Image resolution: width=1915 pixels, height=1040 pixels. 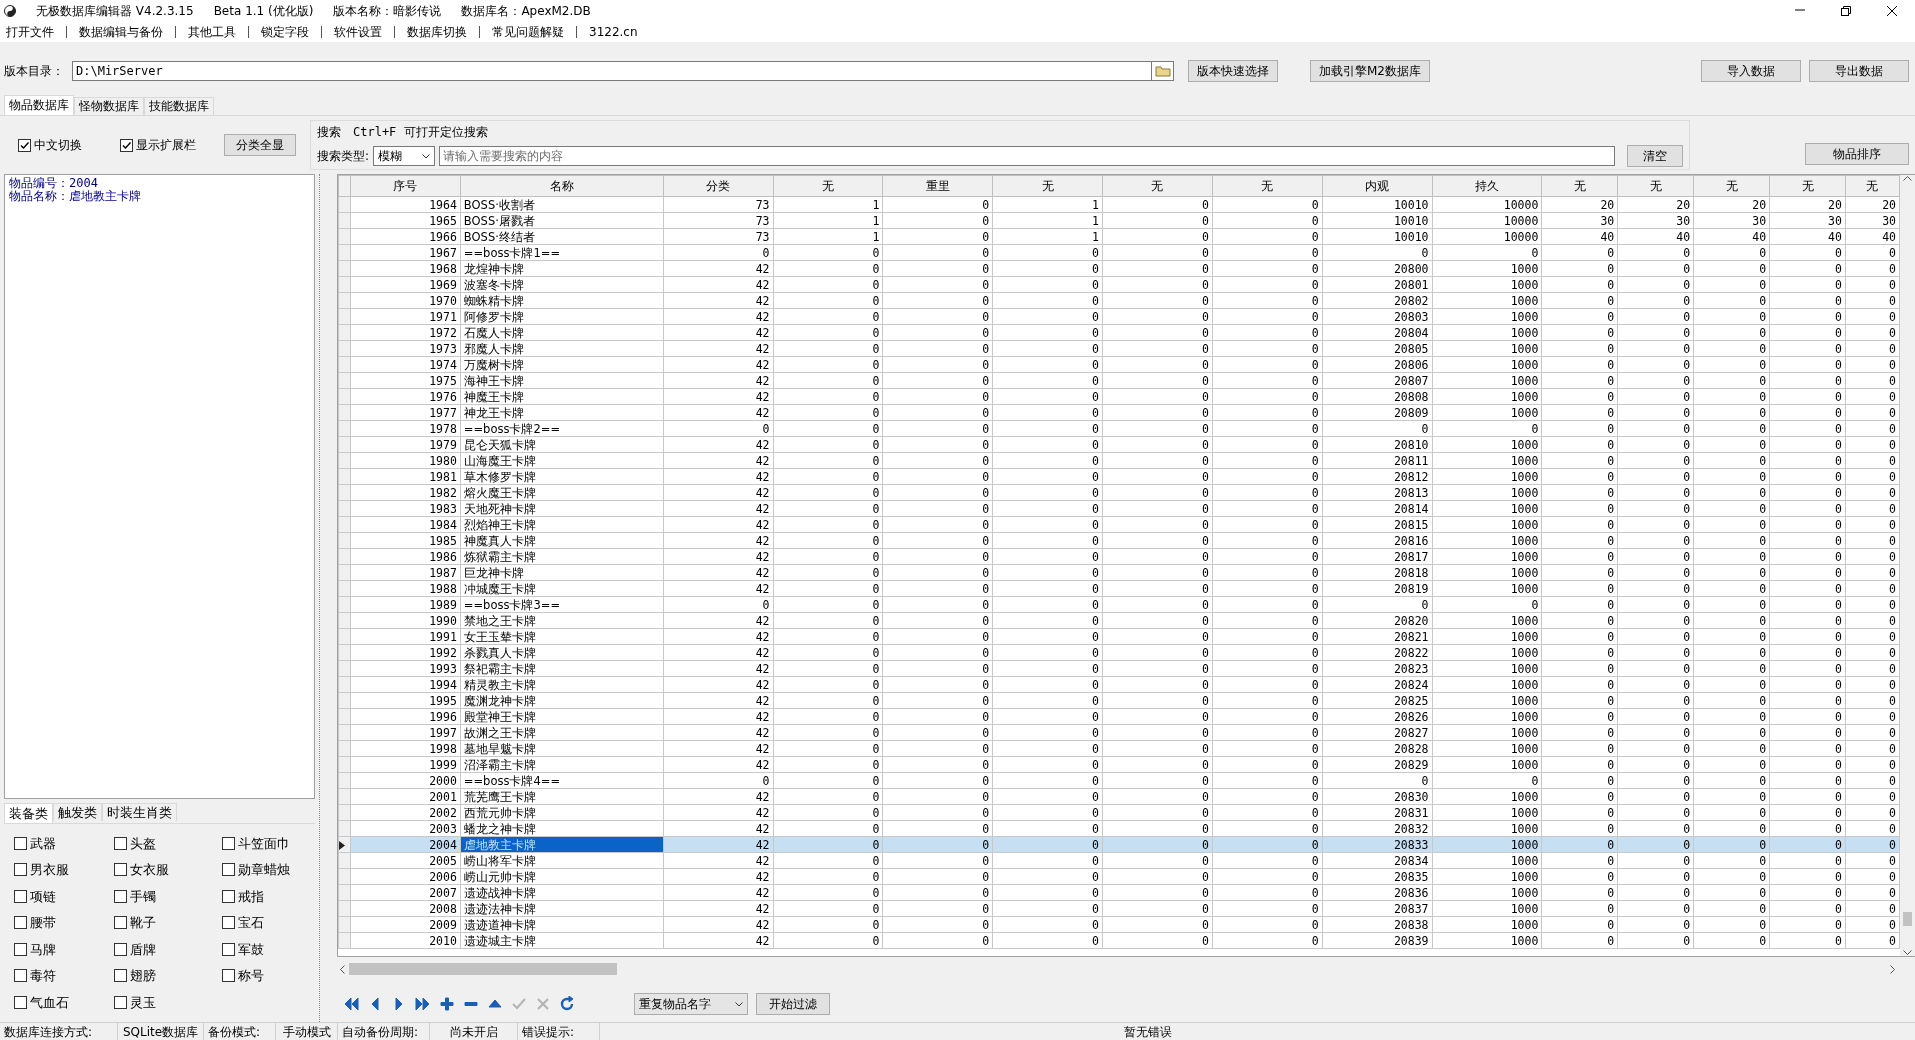 What do you see at coordinates (34, 32) in the screenshot?
I see `menu-item: 打开文件` at bounding box center [34, 32].